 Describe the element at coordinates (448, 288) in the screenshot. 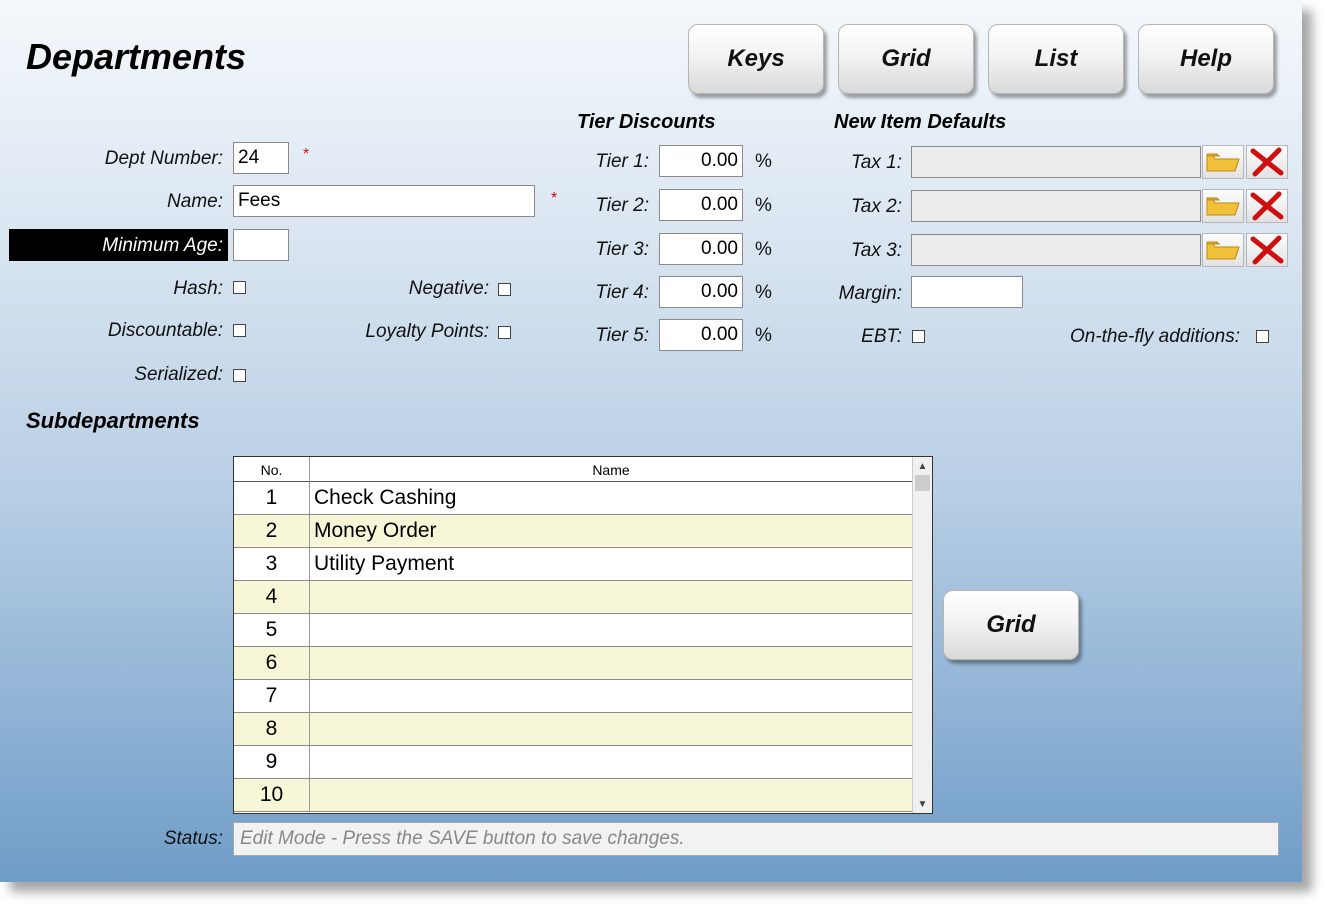

I see `negative-label: Negative:` at that location.